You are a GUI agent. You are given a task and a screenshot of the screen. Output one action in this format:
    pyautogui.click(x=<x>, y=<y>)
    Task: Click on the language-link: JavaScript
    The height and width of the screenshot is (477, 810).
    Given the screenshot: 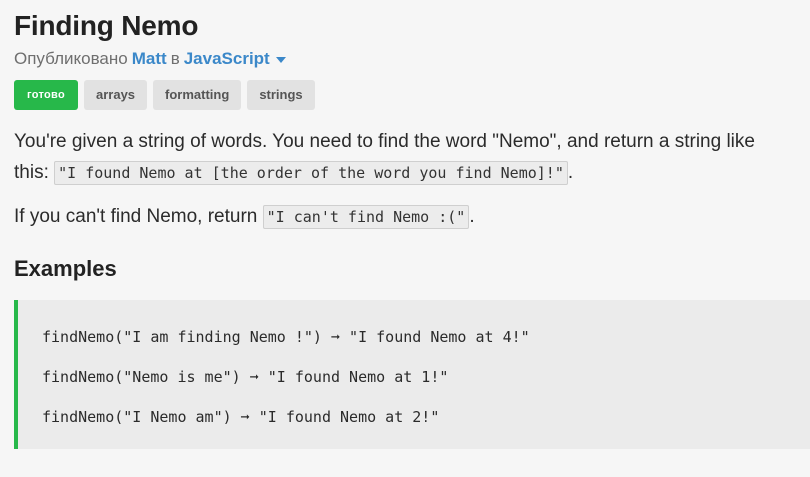 What is the action you would take?
    pyautogui.click(x=227, y=59)
    